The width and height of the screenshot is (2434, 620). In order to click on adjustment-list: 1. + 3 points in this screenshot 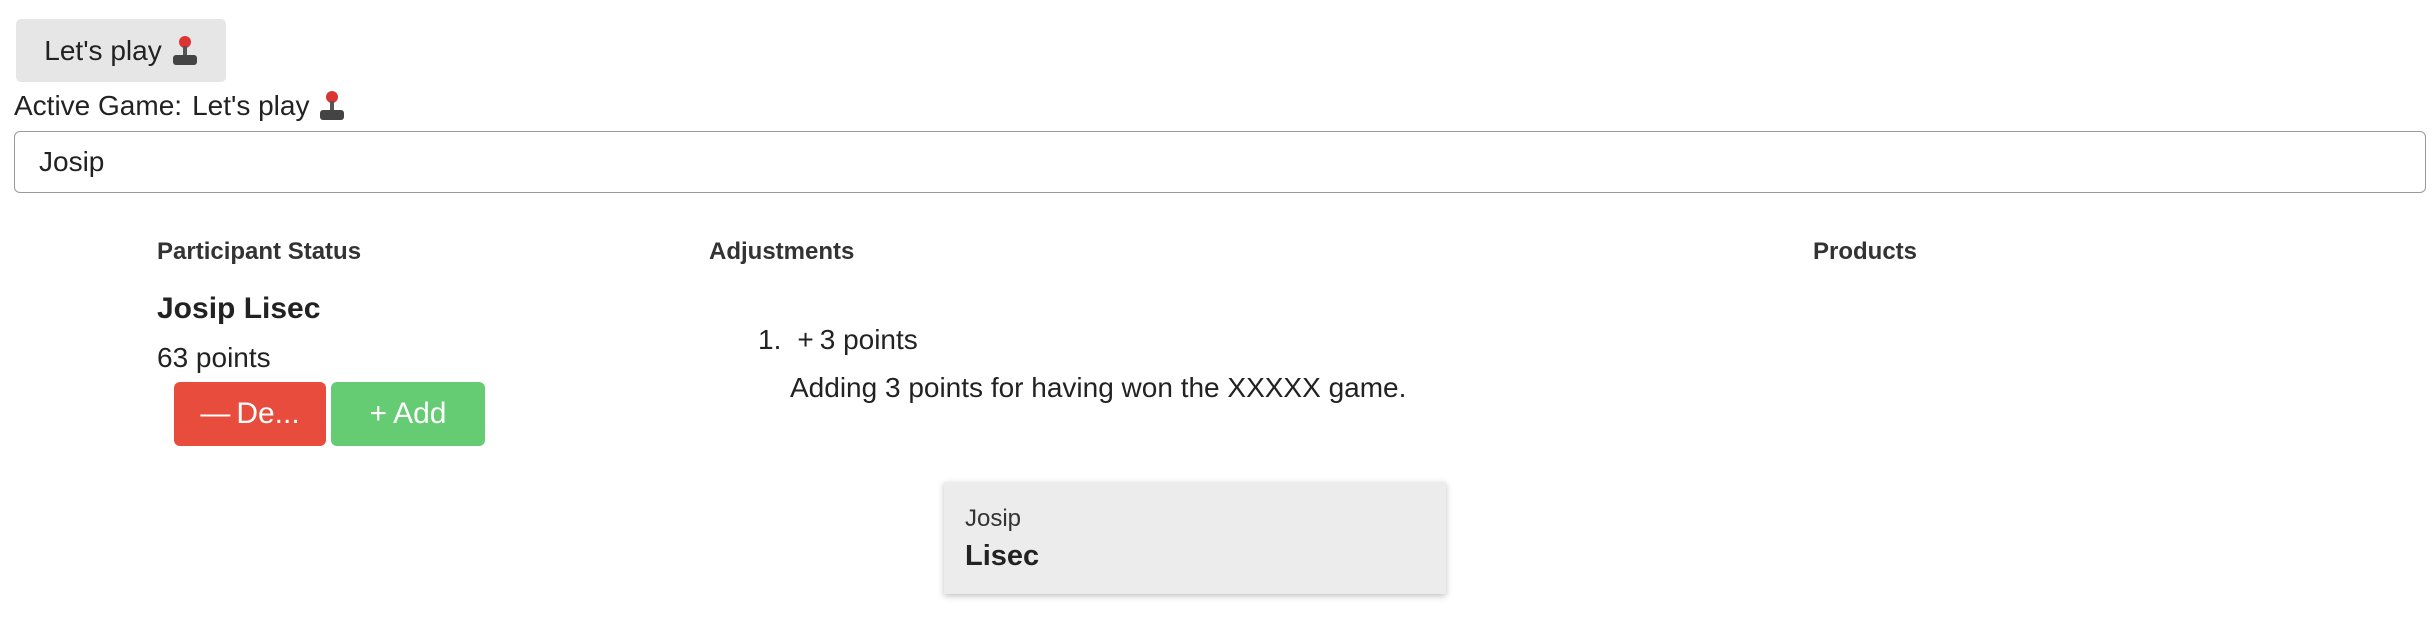, I will do `click(838, 340)`.